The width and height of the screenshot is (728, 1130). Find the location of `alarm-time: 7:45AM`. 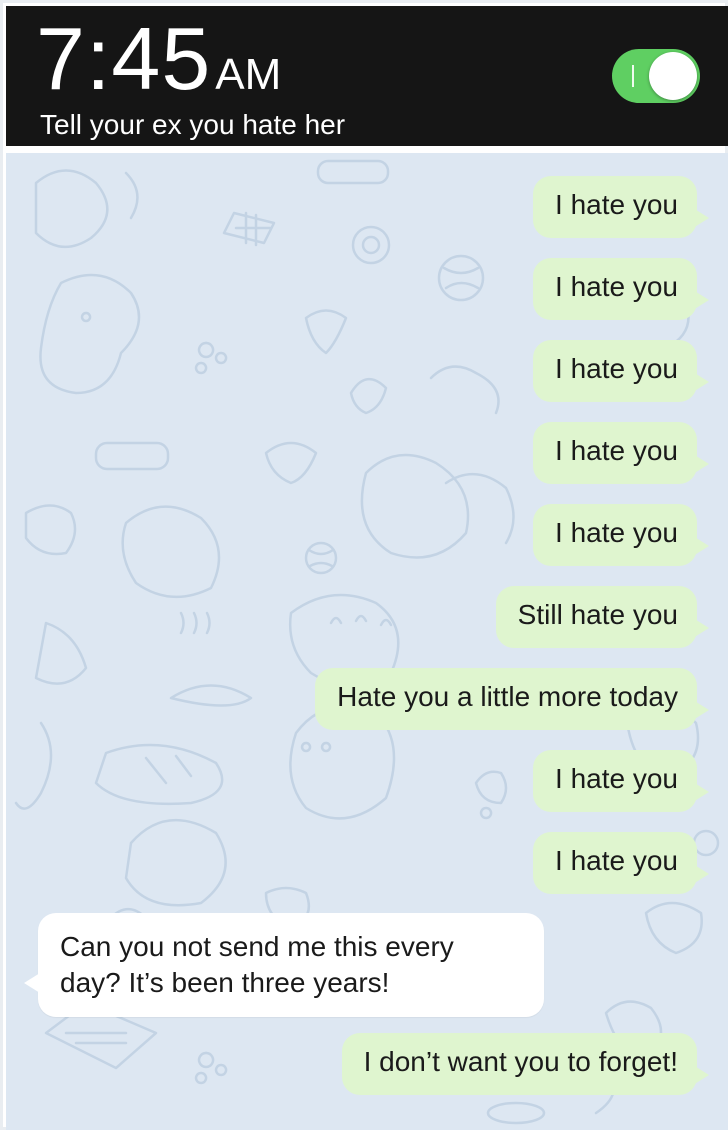

alarm-time: 7:45AM is located at coordinates (158, 59).